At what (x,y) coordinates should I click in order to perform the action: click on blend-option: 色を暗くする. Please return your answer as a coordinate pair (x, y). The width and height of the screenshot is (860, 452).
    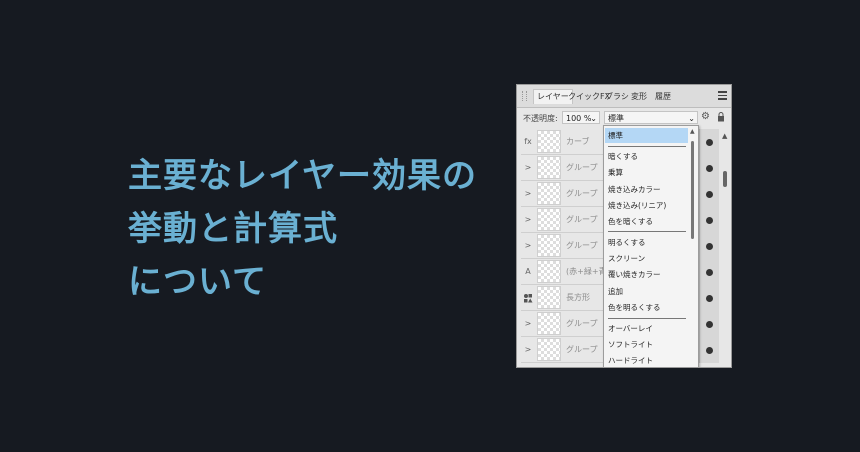
    Looking at the image, I should click on (646, 221).